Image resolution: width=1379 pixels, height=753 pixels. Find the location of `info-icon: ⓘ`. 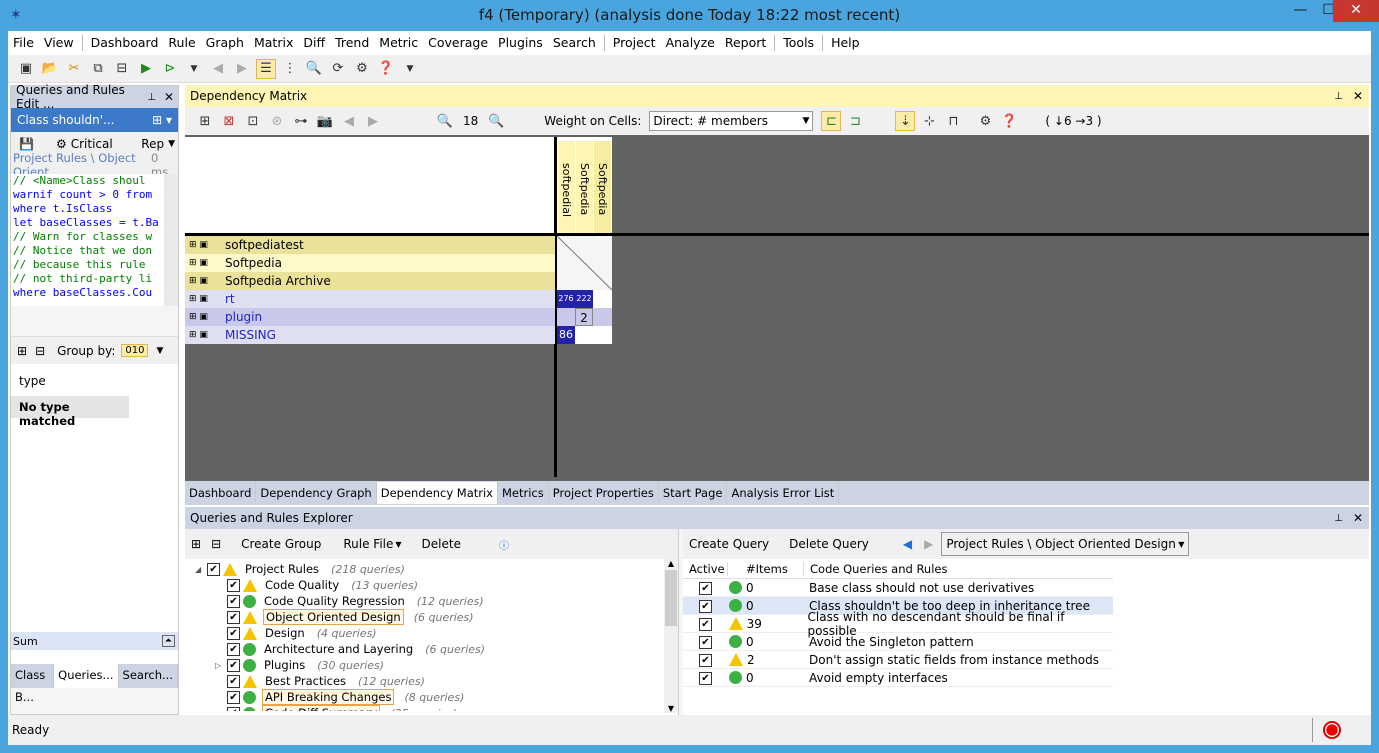

info-icon: ⓘ is located at coordinates (504, 544).